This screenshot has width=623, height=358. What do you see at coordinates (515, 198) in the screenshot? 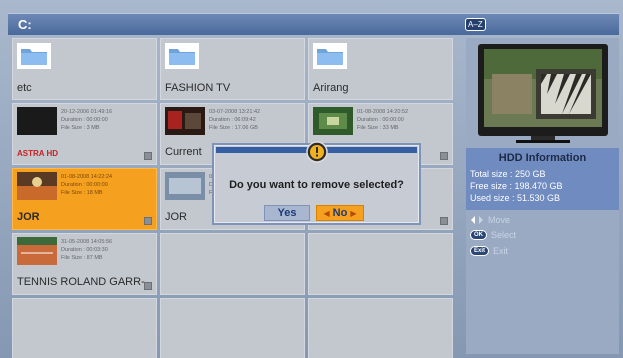
I see `hdd-used-size: Used size : 51.530 GB` at bounding box center [515, 198].